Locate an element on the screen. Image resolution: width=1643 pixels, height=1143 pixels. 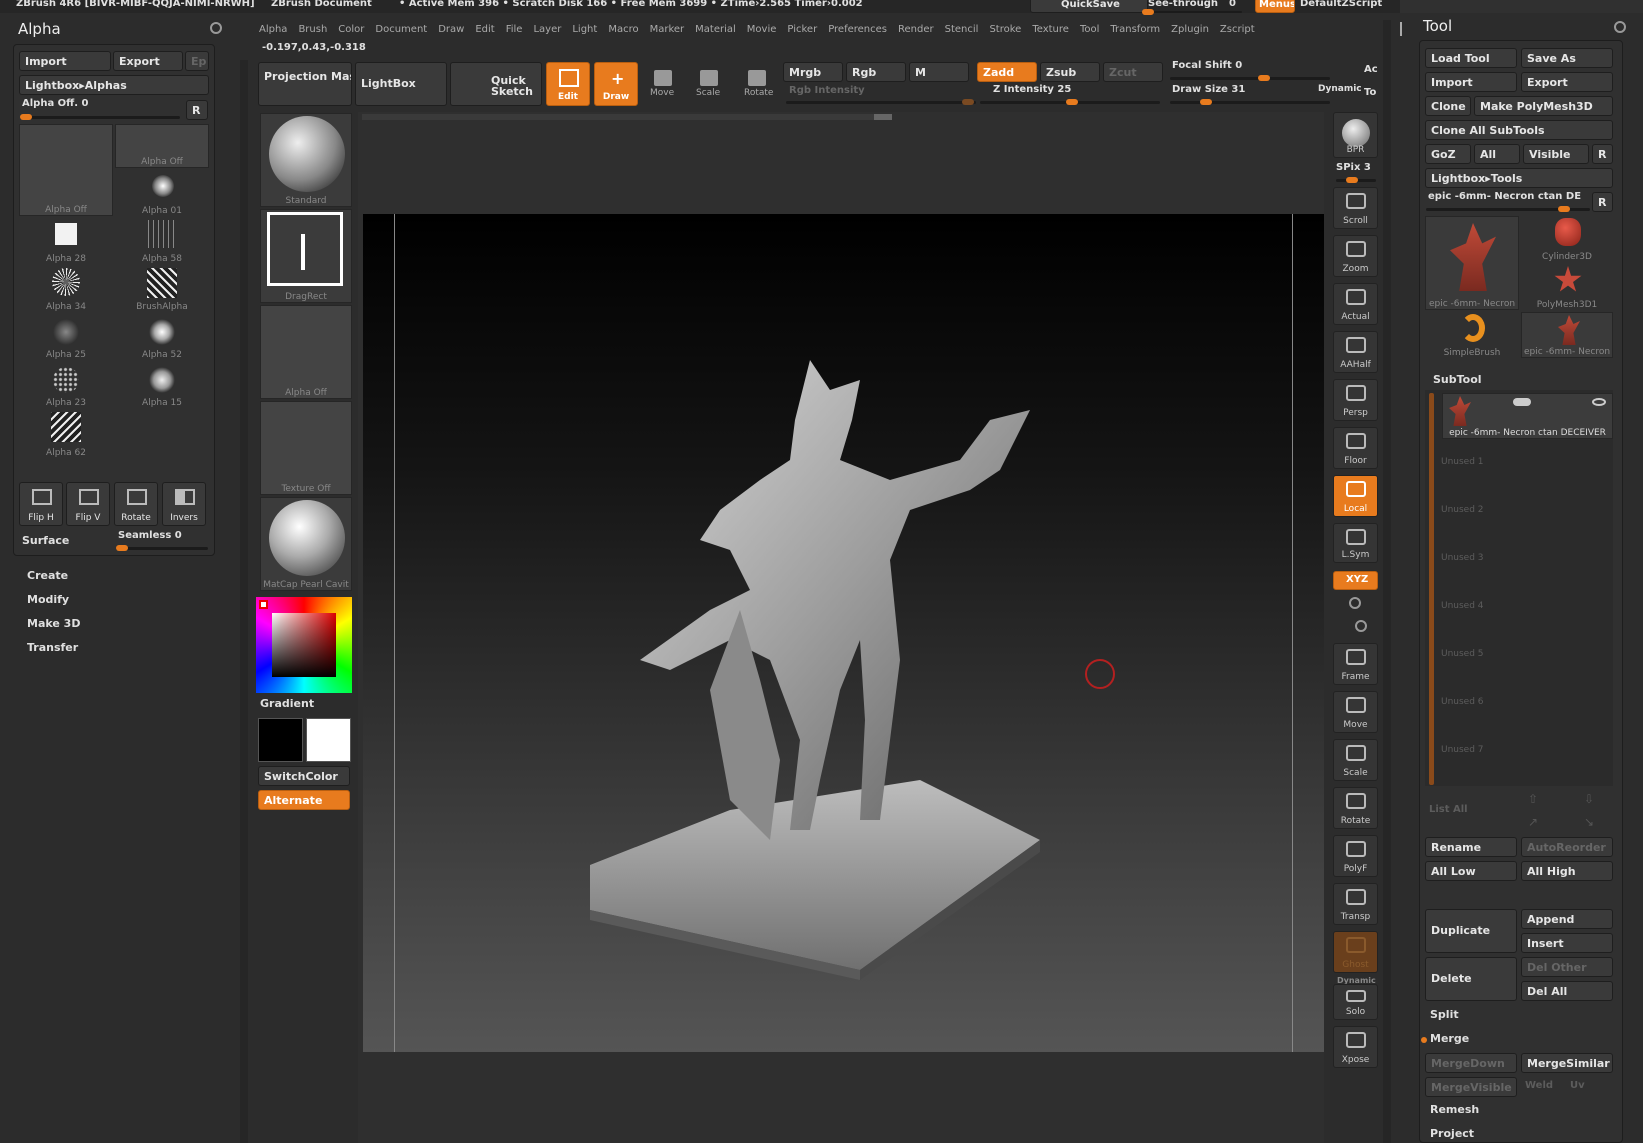
alpha-tile-62: Alpha 62 is located at coordinates (66, 434).